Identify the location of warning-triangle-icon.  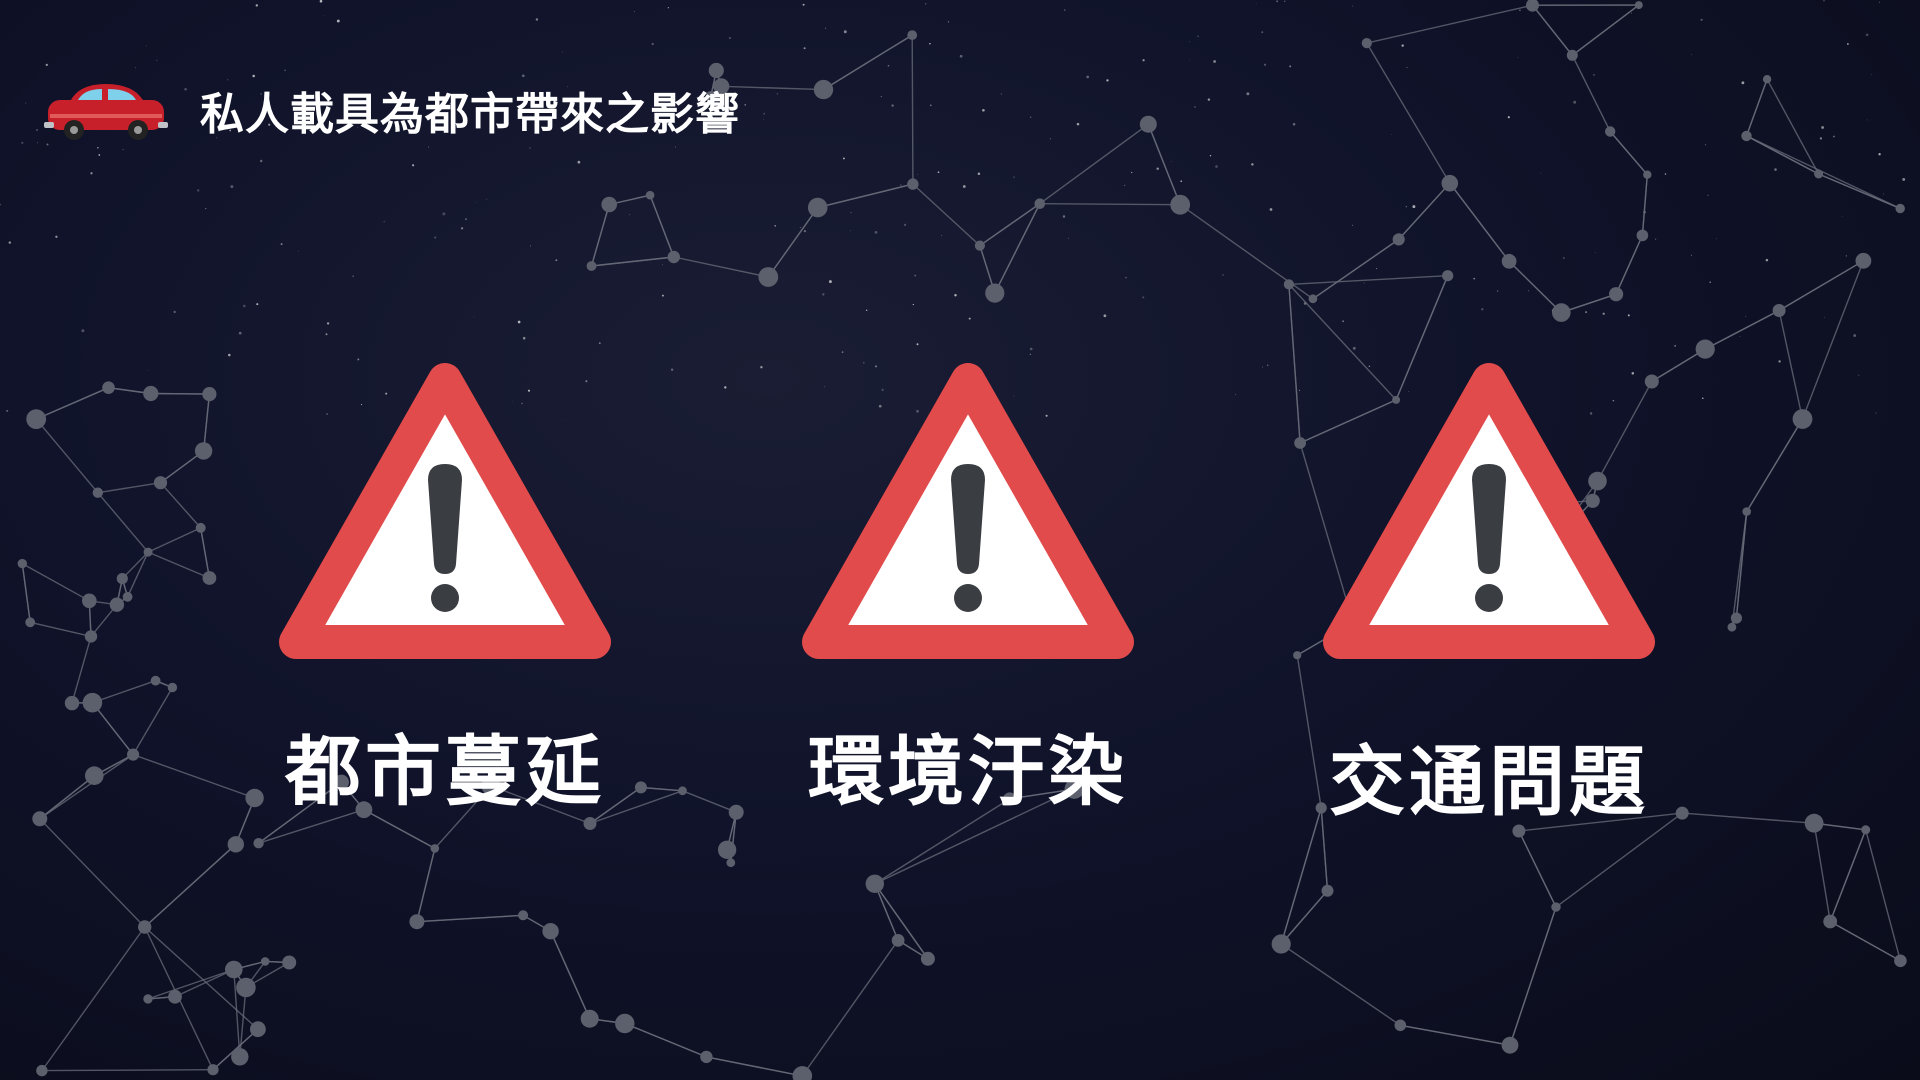
(445, 511).